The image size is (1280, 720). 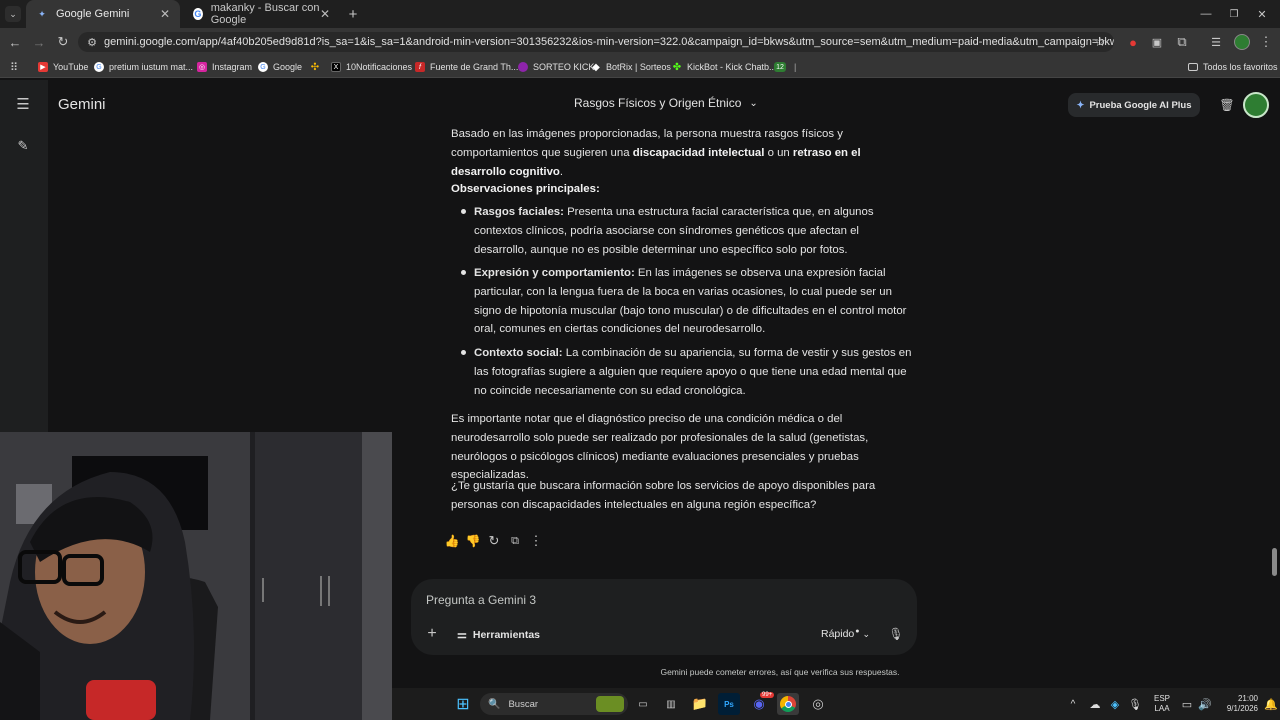 What do you see at coordinates (1193, 67) in the screenshot?
I see `folder-icon` at bounding box center [1193, 67].